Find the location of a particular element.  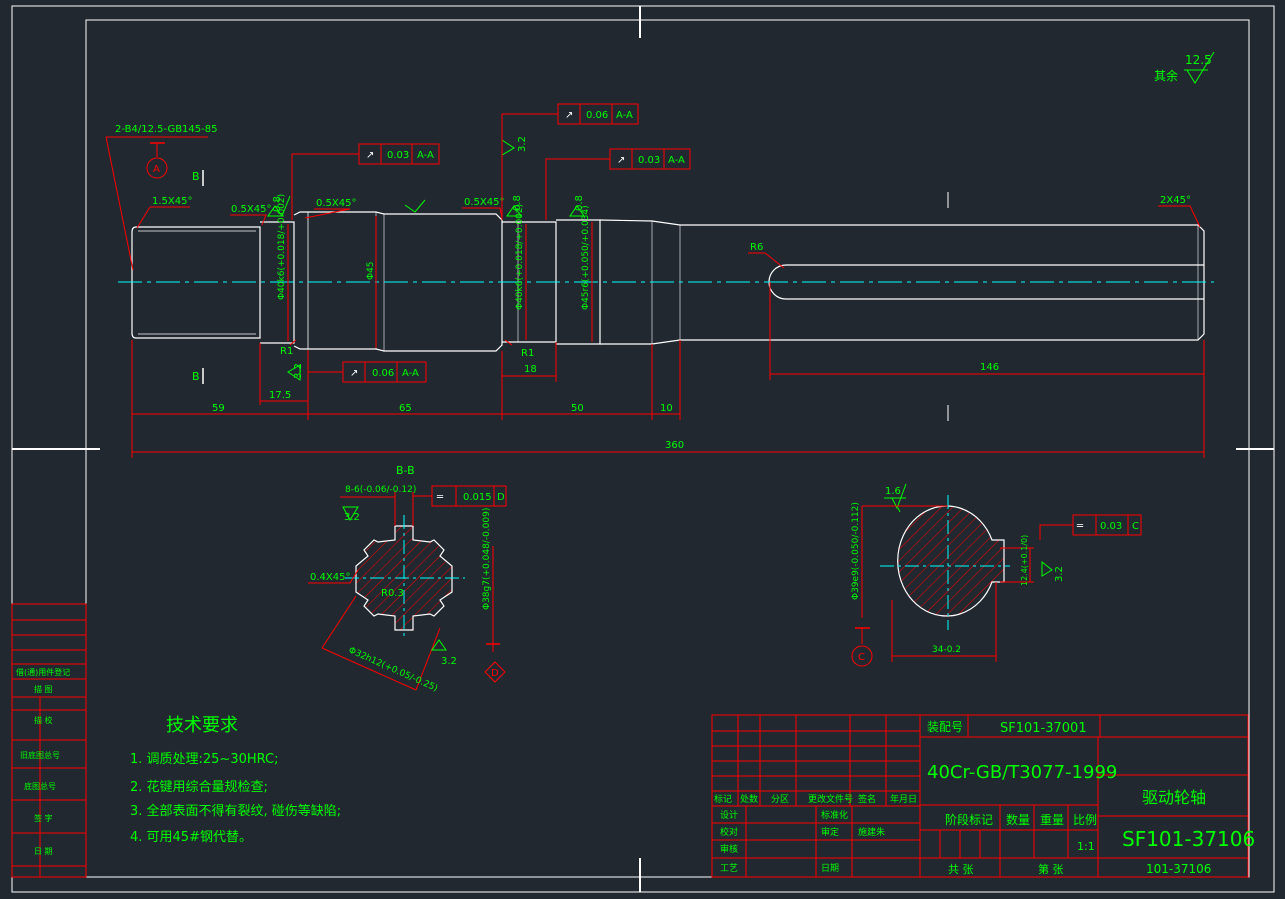

fcf-bottom: ↗ 0.06 A-A is located at coordinates (367, 366).